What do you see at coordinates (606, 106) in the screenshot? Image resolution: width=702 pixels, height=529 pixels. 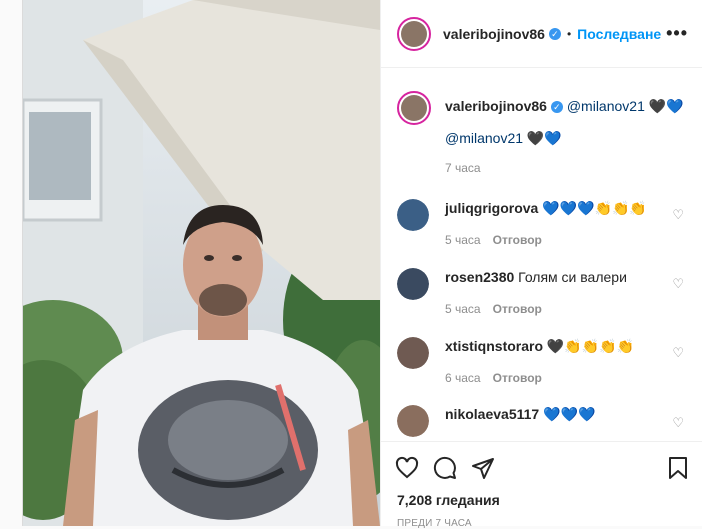 I see `caption-mention: @milanov21` at bounding box center [606, 106].